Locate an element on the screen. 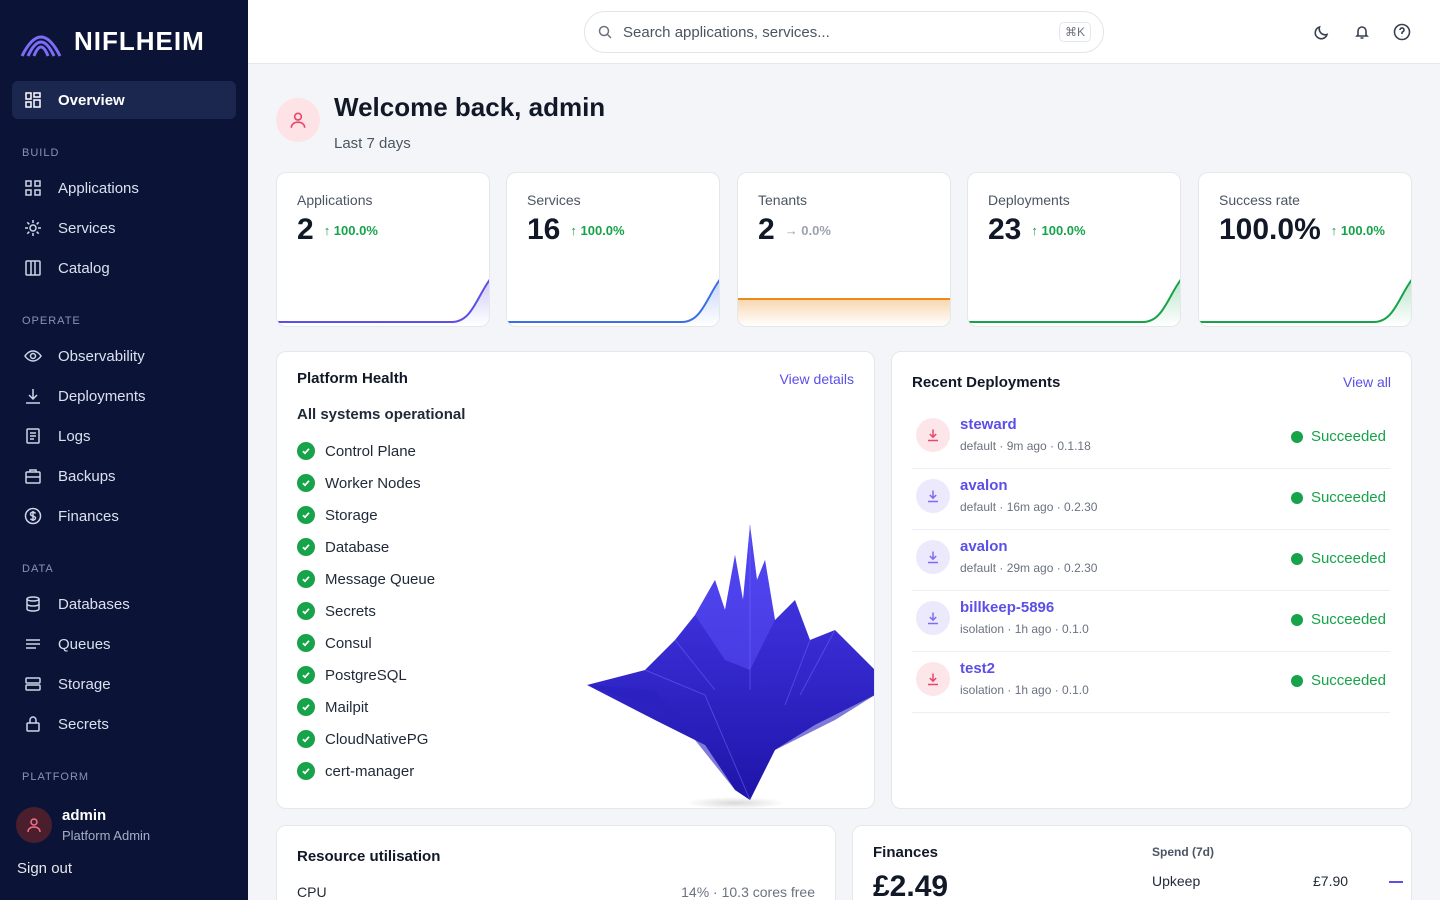 Image resolution: width=1440 pixels, height=900 pixels. sidebar-item-overview: Overview is located at coordinates (124, 100).